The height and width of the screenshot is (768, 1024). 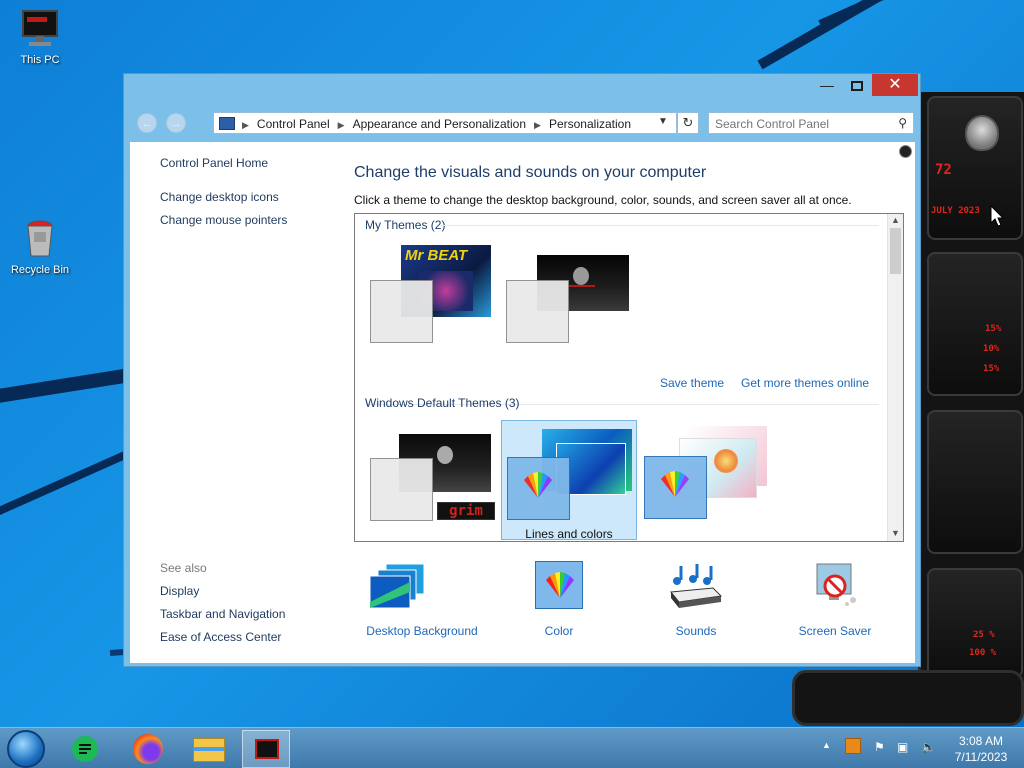 I want to click on theme-name: Lines and colors, so click(x=569, y=534).